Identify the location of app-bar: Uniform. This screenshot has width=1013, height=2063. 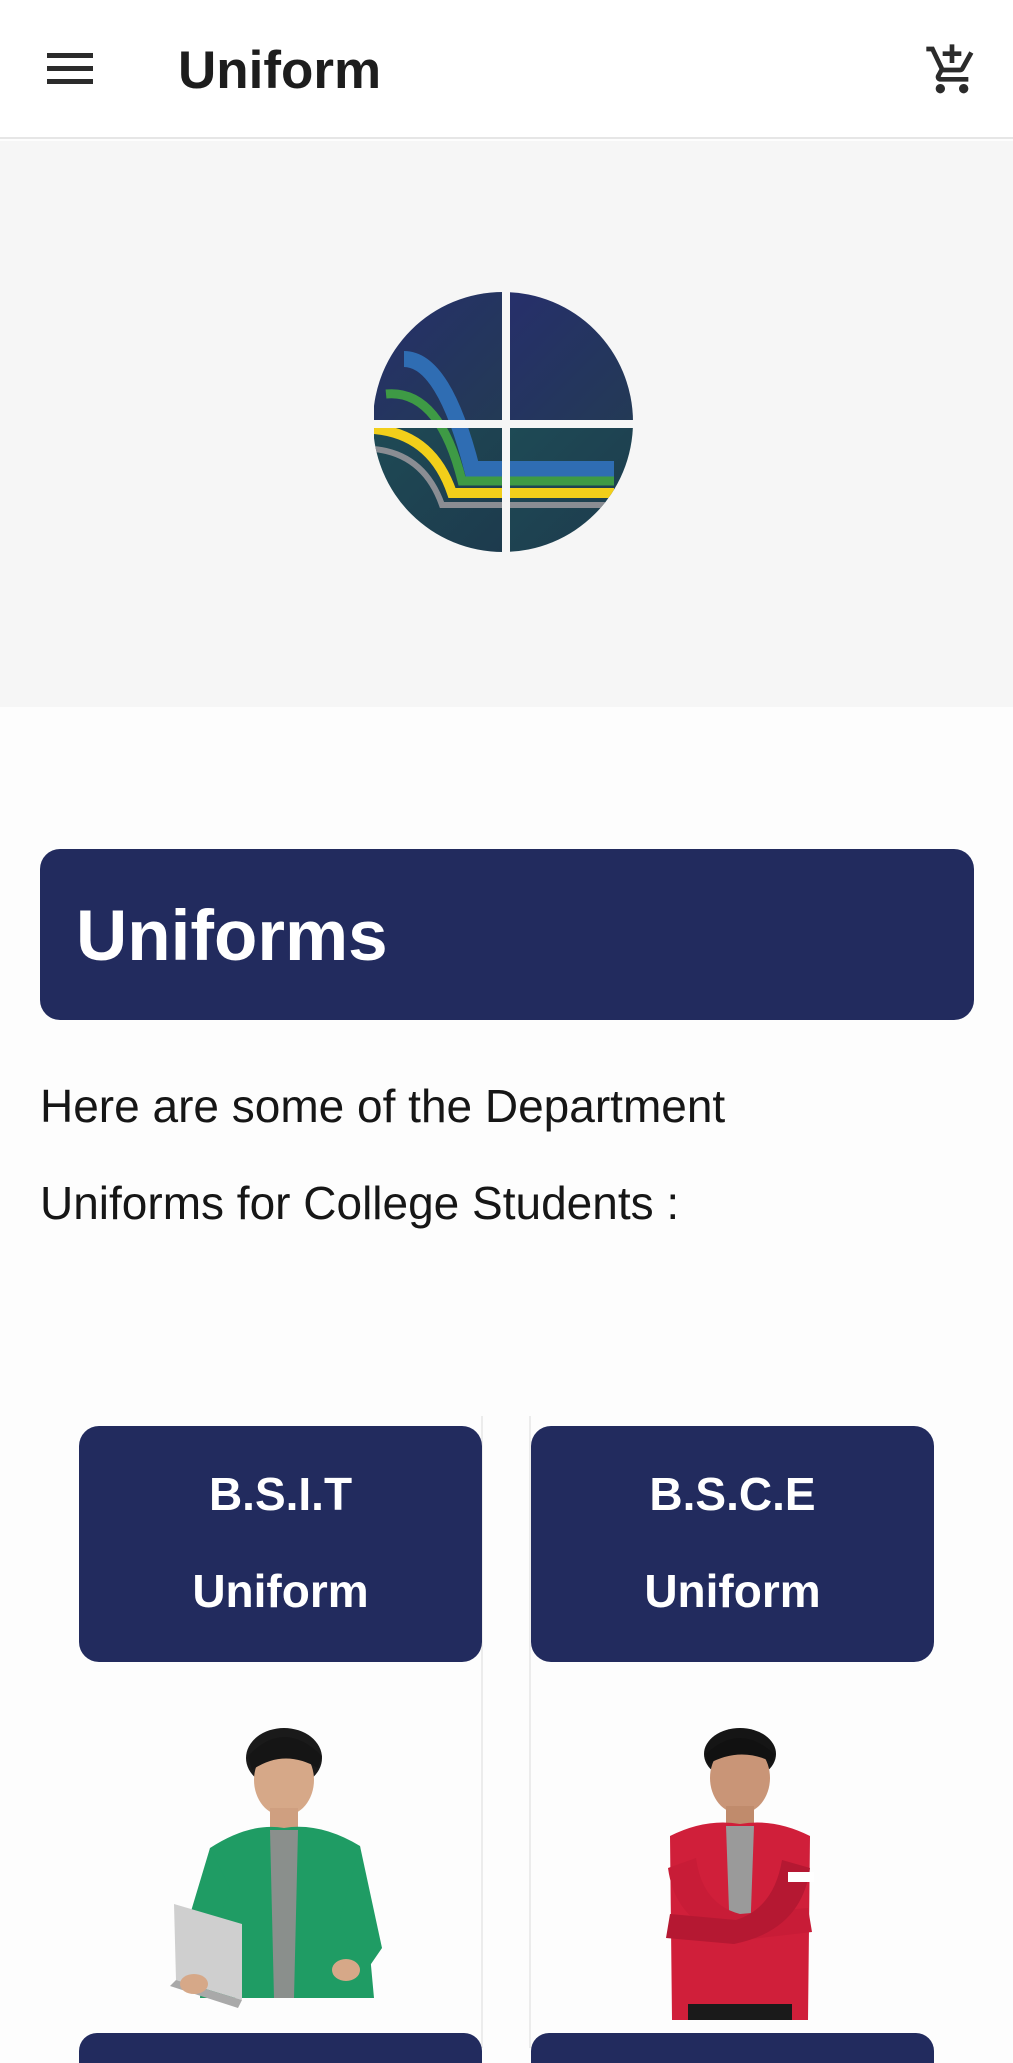
(506, 69).